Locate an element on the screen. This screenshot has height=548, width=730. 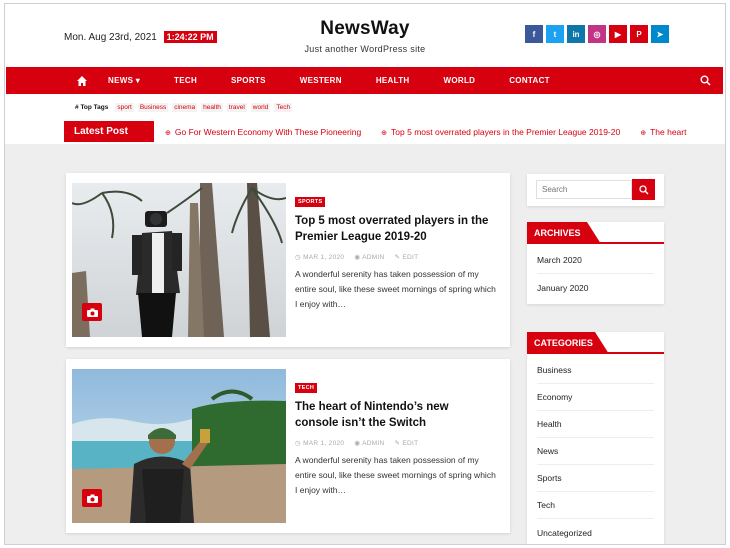
nav-item-health: HEALTH is located at coordinates (393, 80).